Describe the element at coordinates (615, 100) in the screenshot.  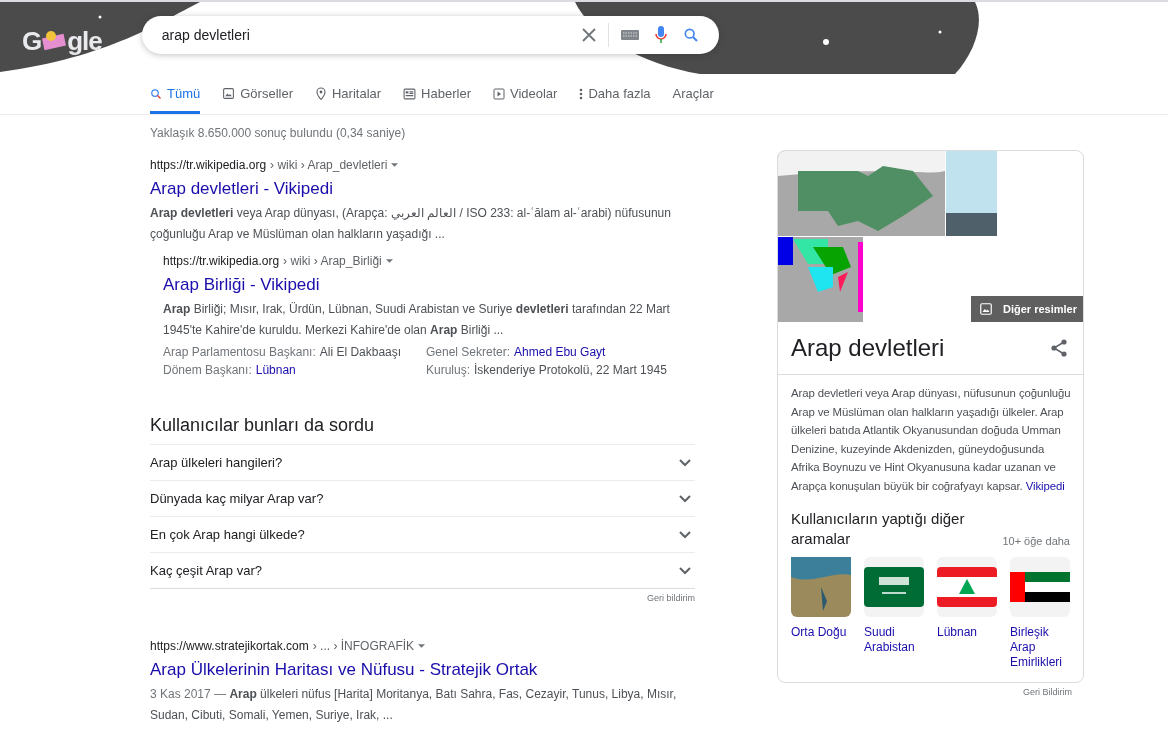
I see `search-tab: Daha fazla` at that location.